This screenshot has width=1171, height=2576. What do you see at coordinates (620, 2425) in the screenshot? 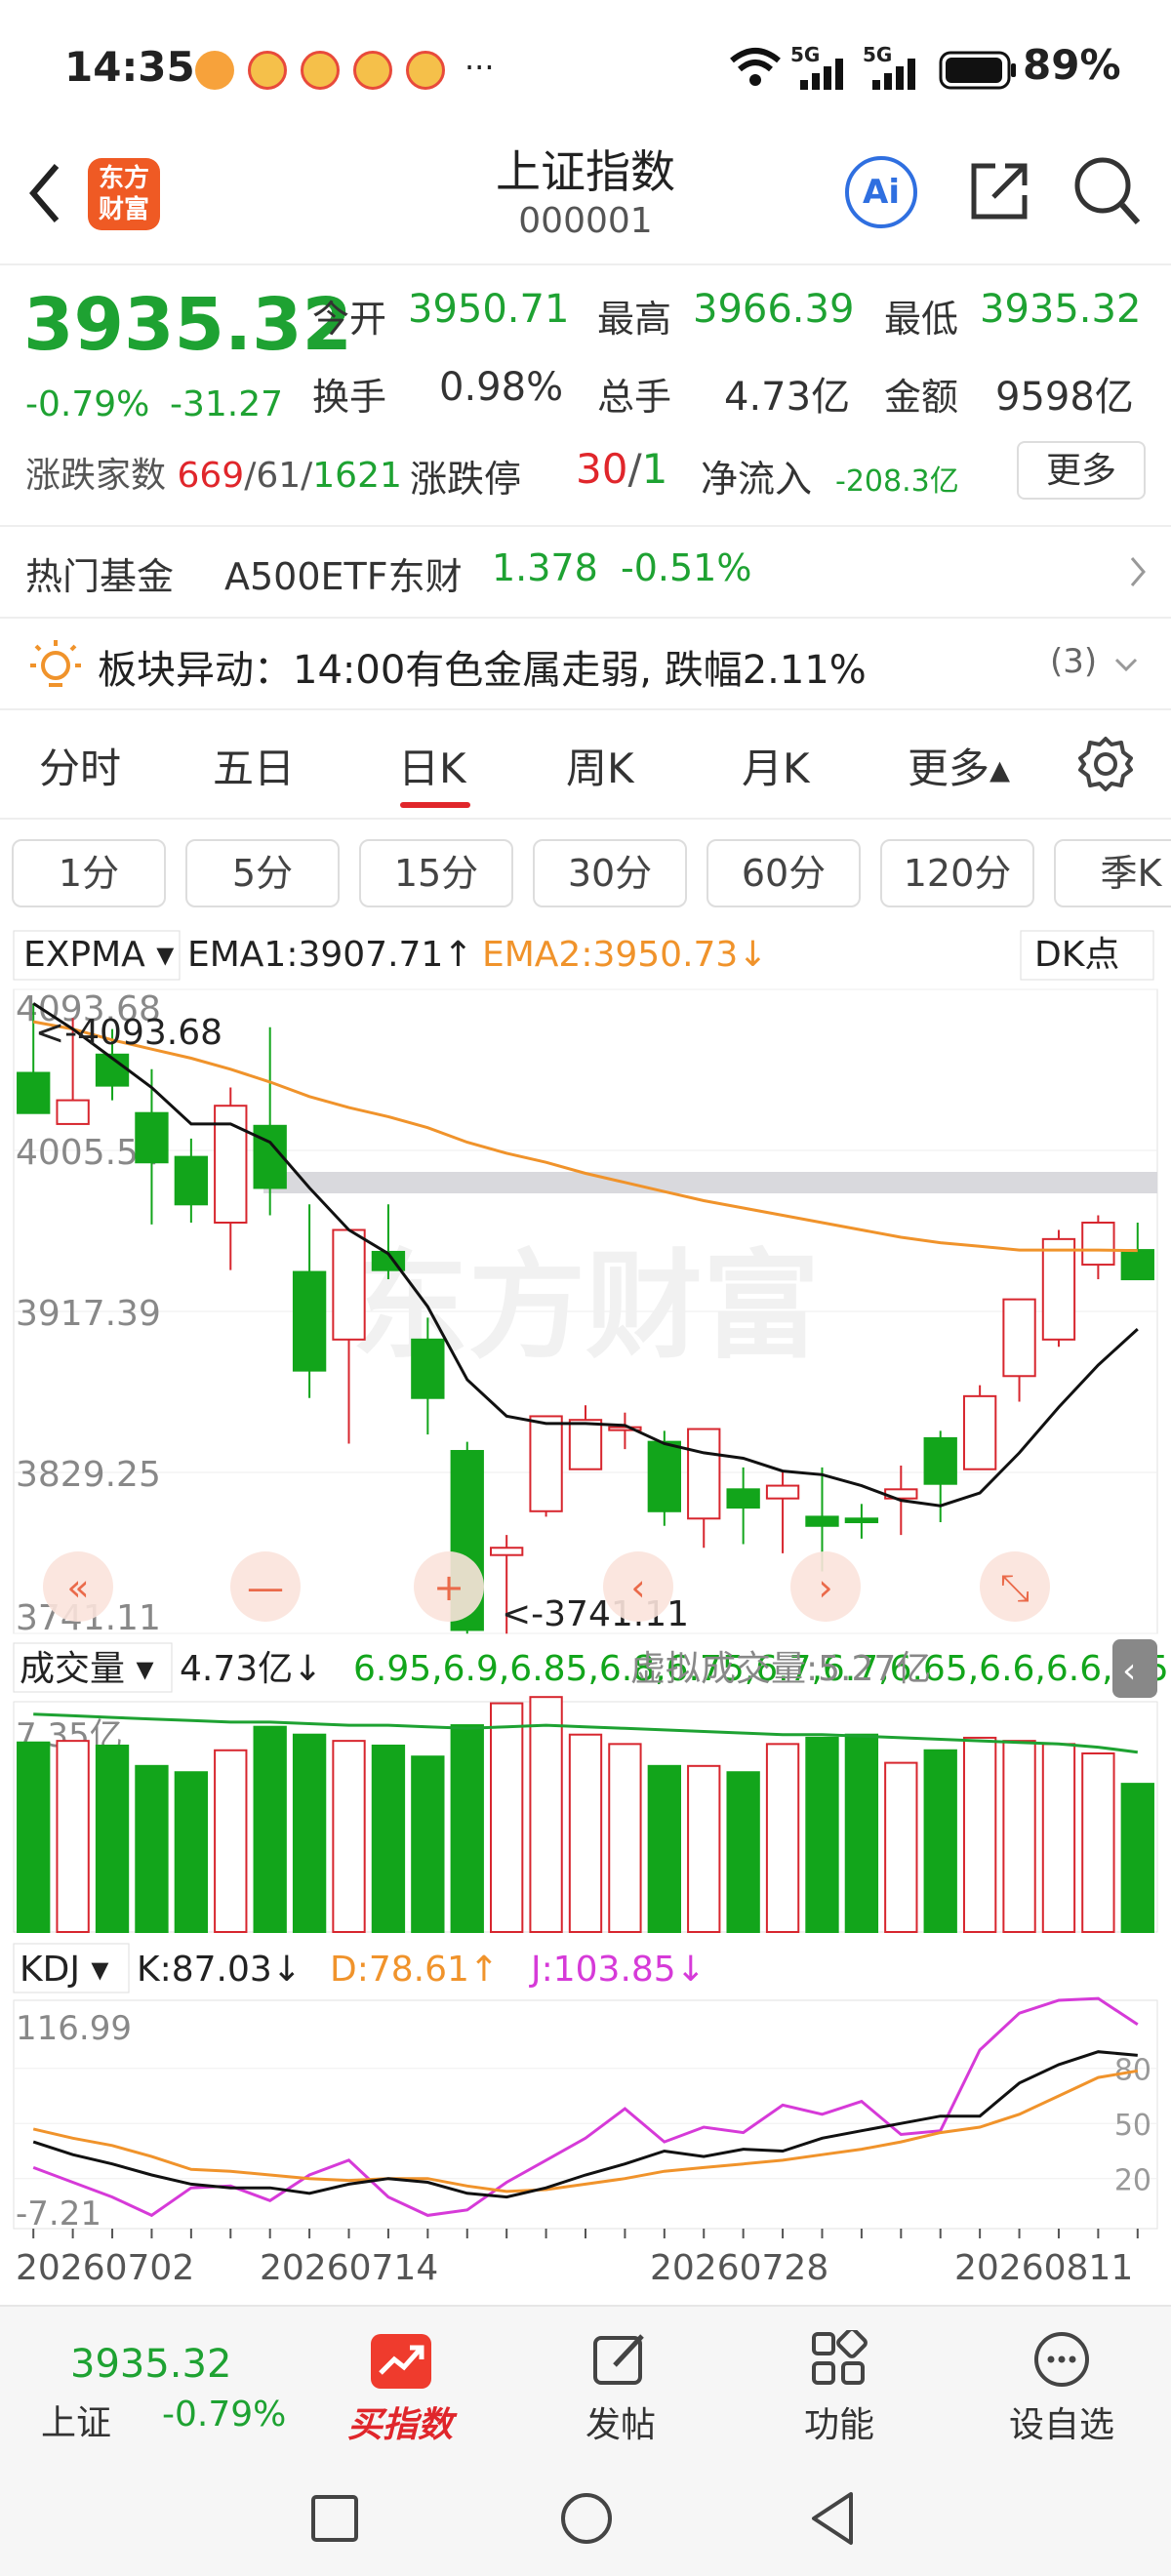
I see `post-label: 发帖` at bounding box center [620, 2425].